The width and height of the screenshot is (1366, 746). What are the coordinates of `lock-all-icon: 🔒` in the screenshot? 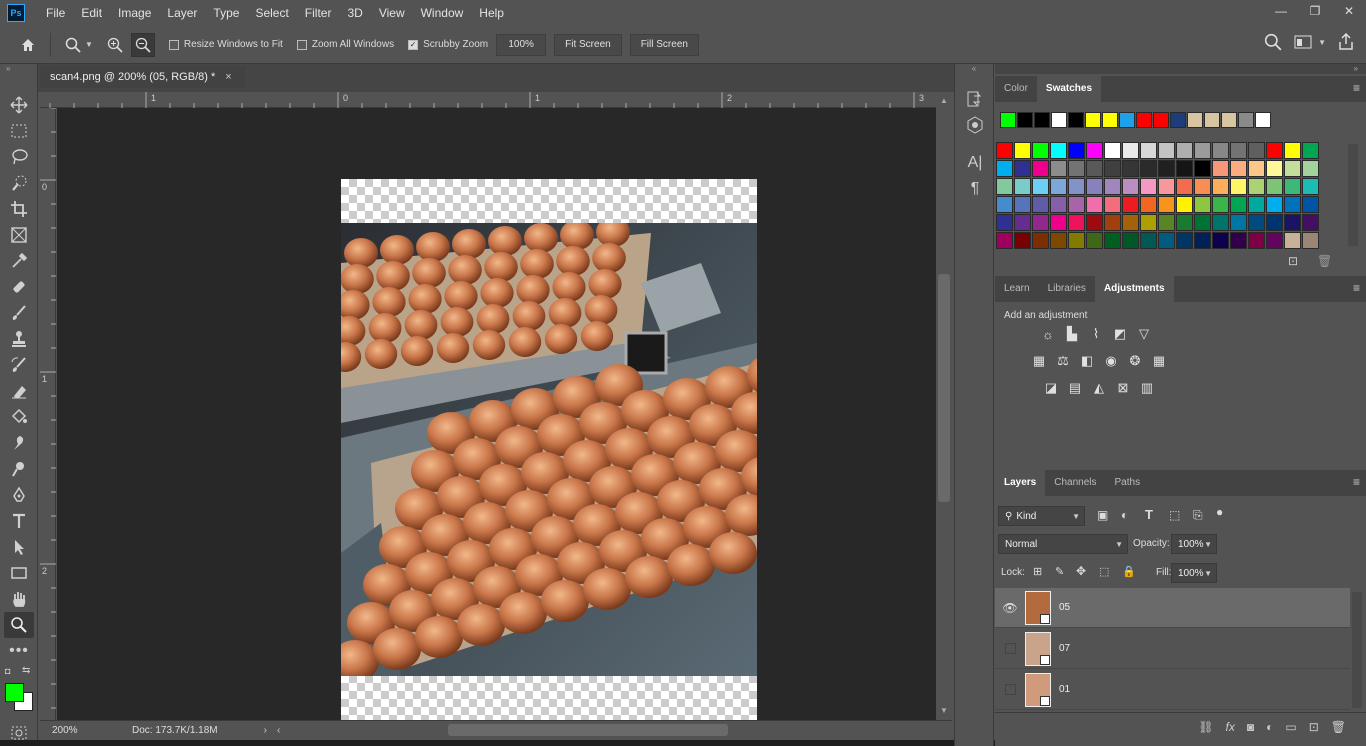 It's located at (1129, 571).